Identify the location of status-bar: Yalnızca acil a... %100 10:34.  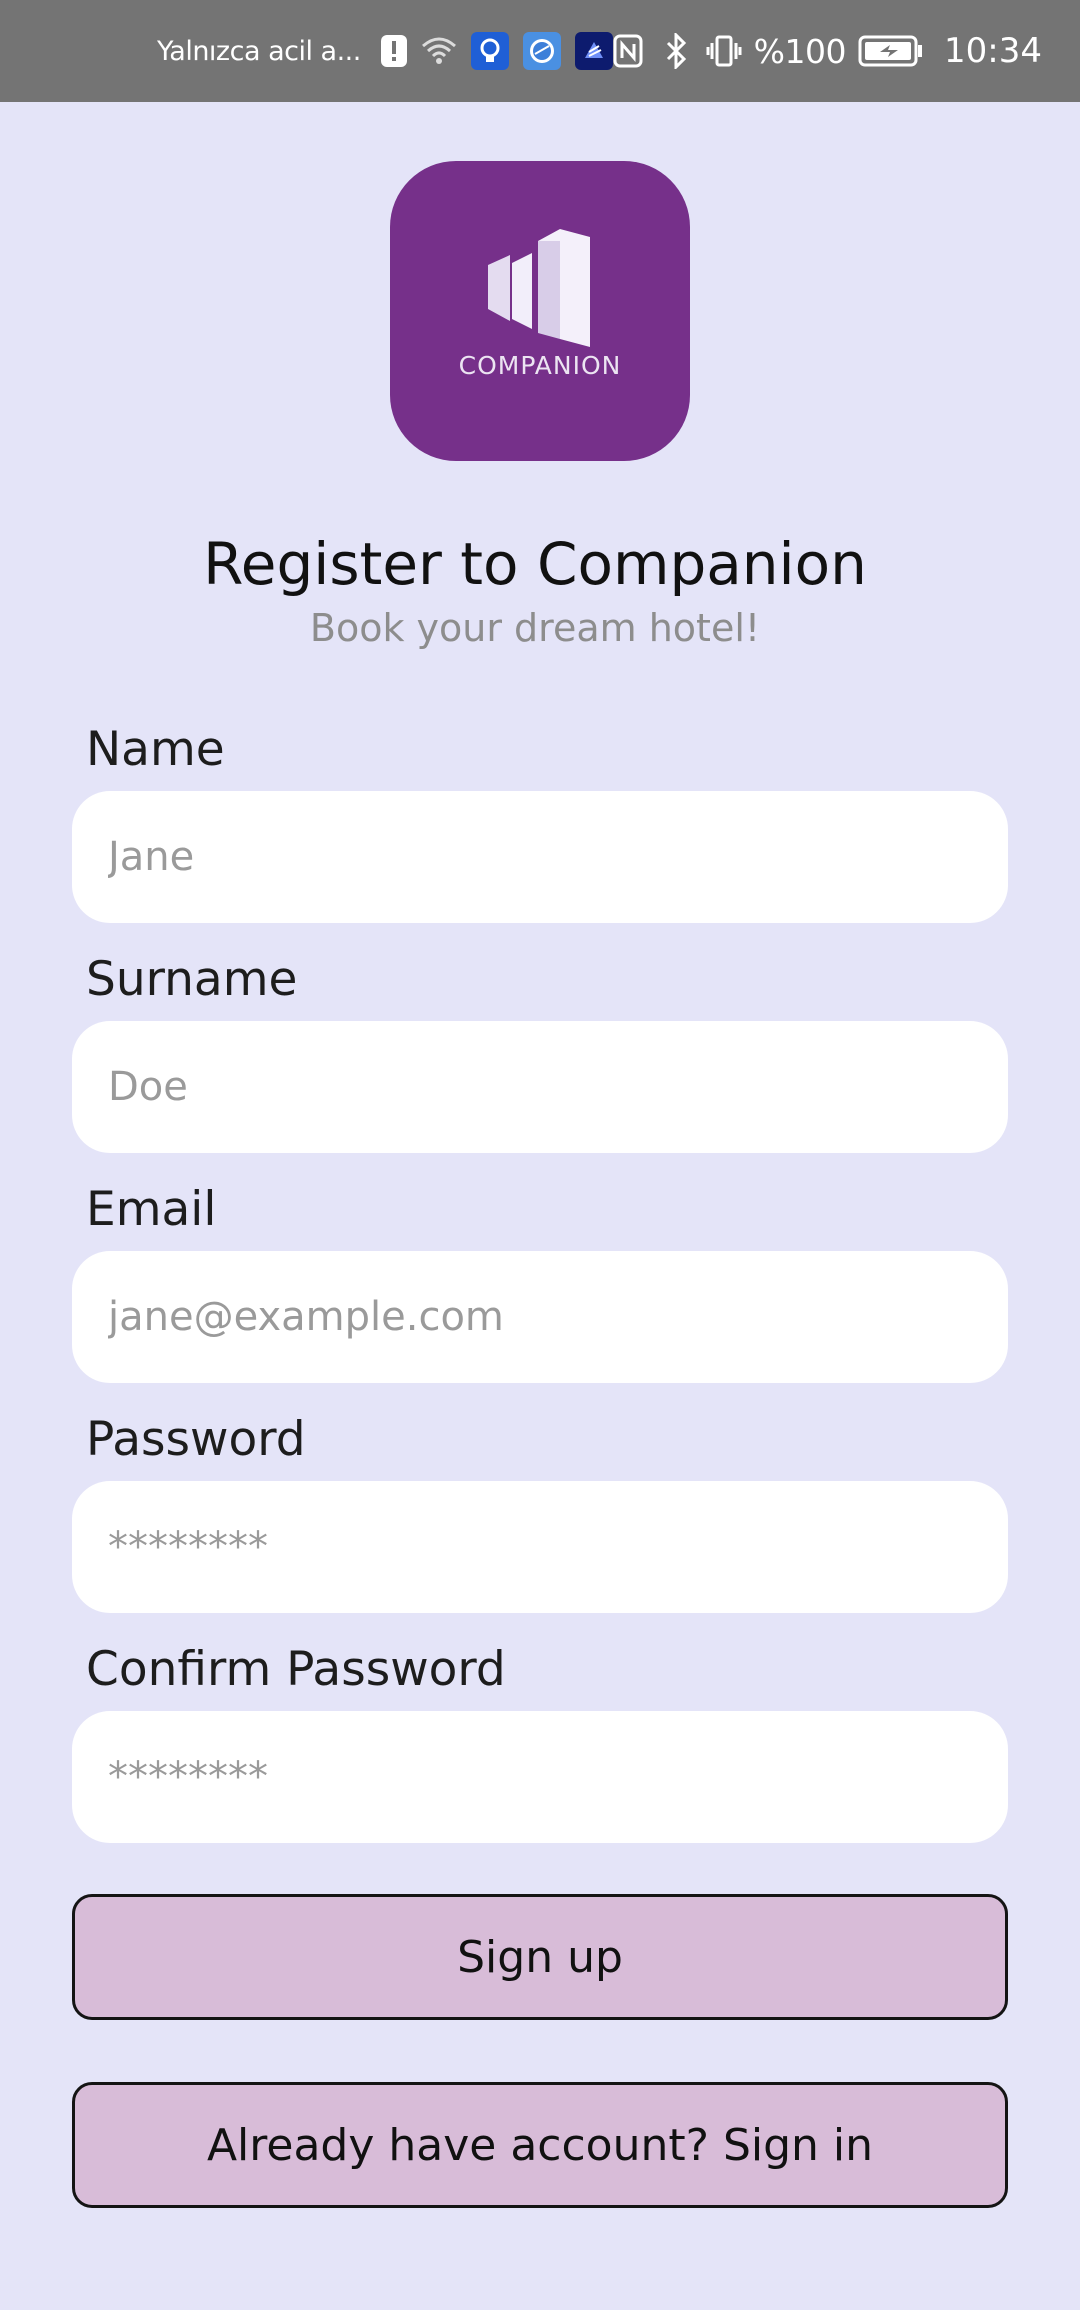
(540, 51).